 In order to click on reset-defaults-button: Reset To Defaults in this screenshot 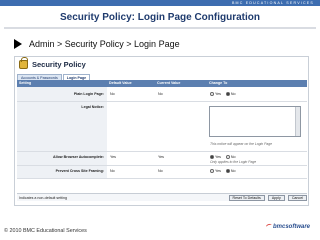, I will do `click(246, 197)`.